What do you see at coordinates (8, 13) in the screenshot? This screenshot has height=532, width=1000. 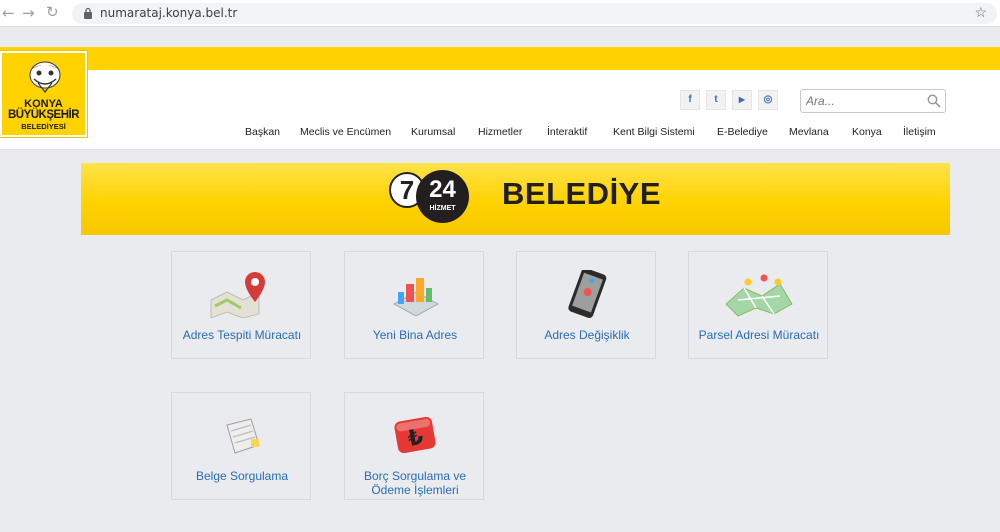 I see `back-icon: ←` at bounding box center [8, 13].